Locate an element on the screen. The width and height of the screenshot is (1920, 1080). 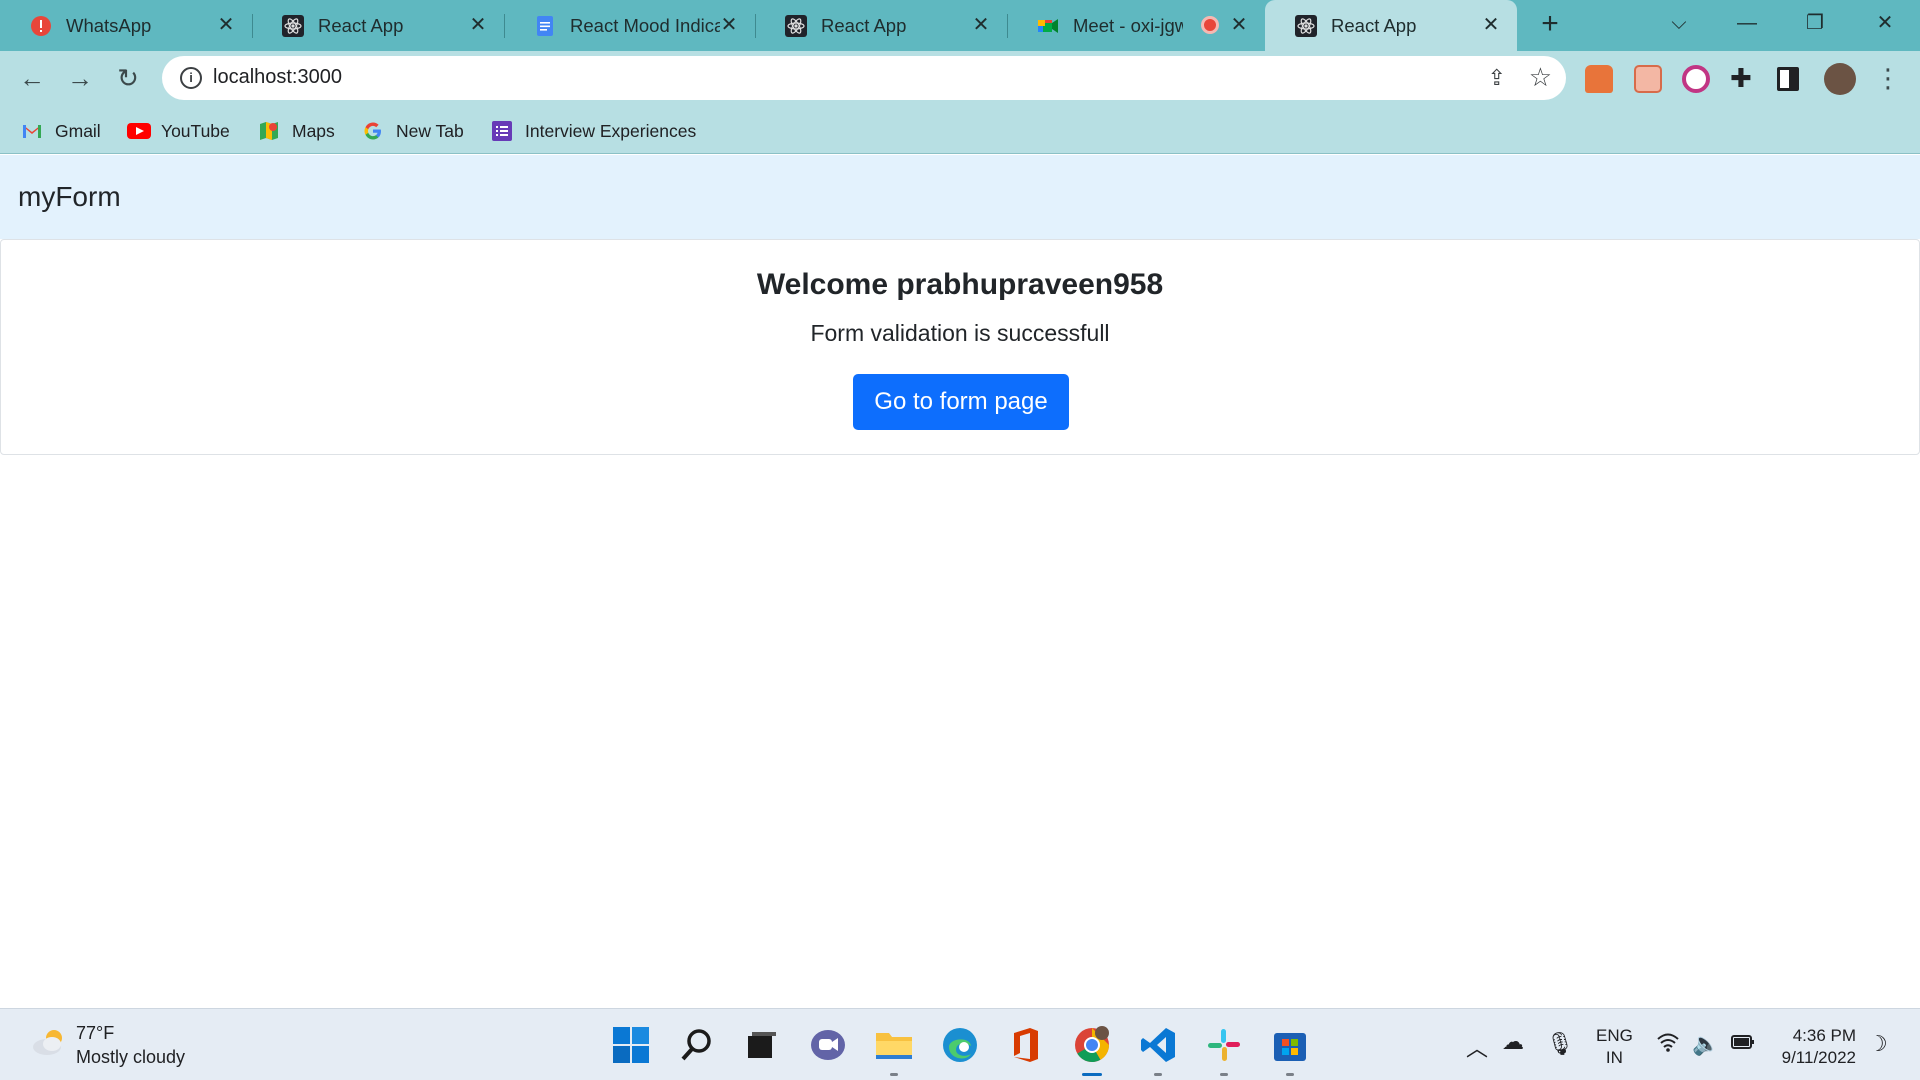
focus-moon-icon: ☽ is located at coordinates (1878, 1044).